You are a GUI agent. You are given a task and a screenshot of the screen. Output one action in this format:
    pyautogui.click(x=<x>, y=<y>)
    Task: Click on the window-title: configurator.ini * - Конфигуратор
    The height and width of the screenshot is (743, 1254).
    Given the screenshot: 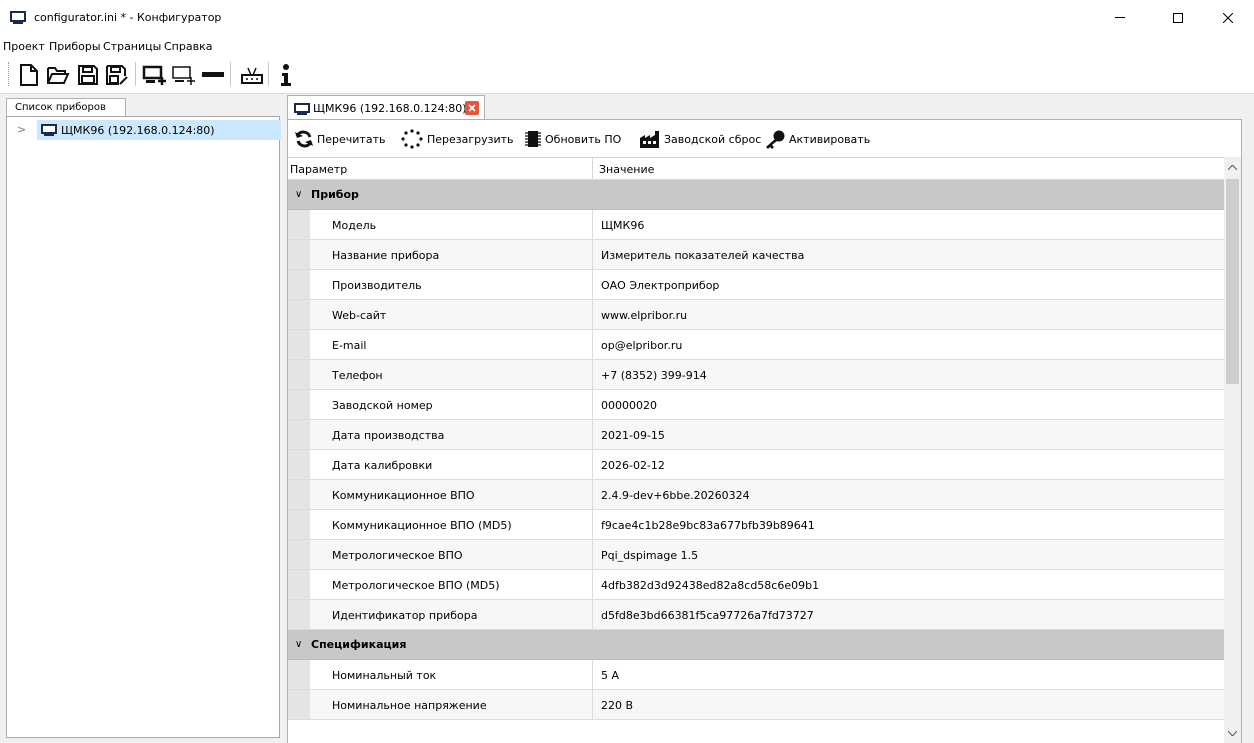 What is the action you would take?
    pyautogui.click(x=128, y=17)
    